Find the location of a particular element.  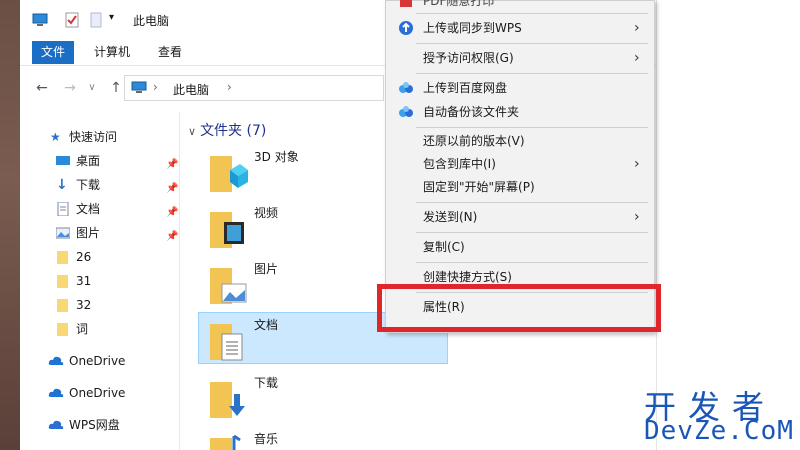

star-icon: ★ is located at coordinates (55, 137).